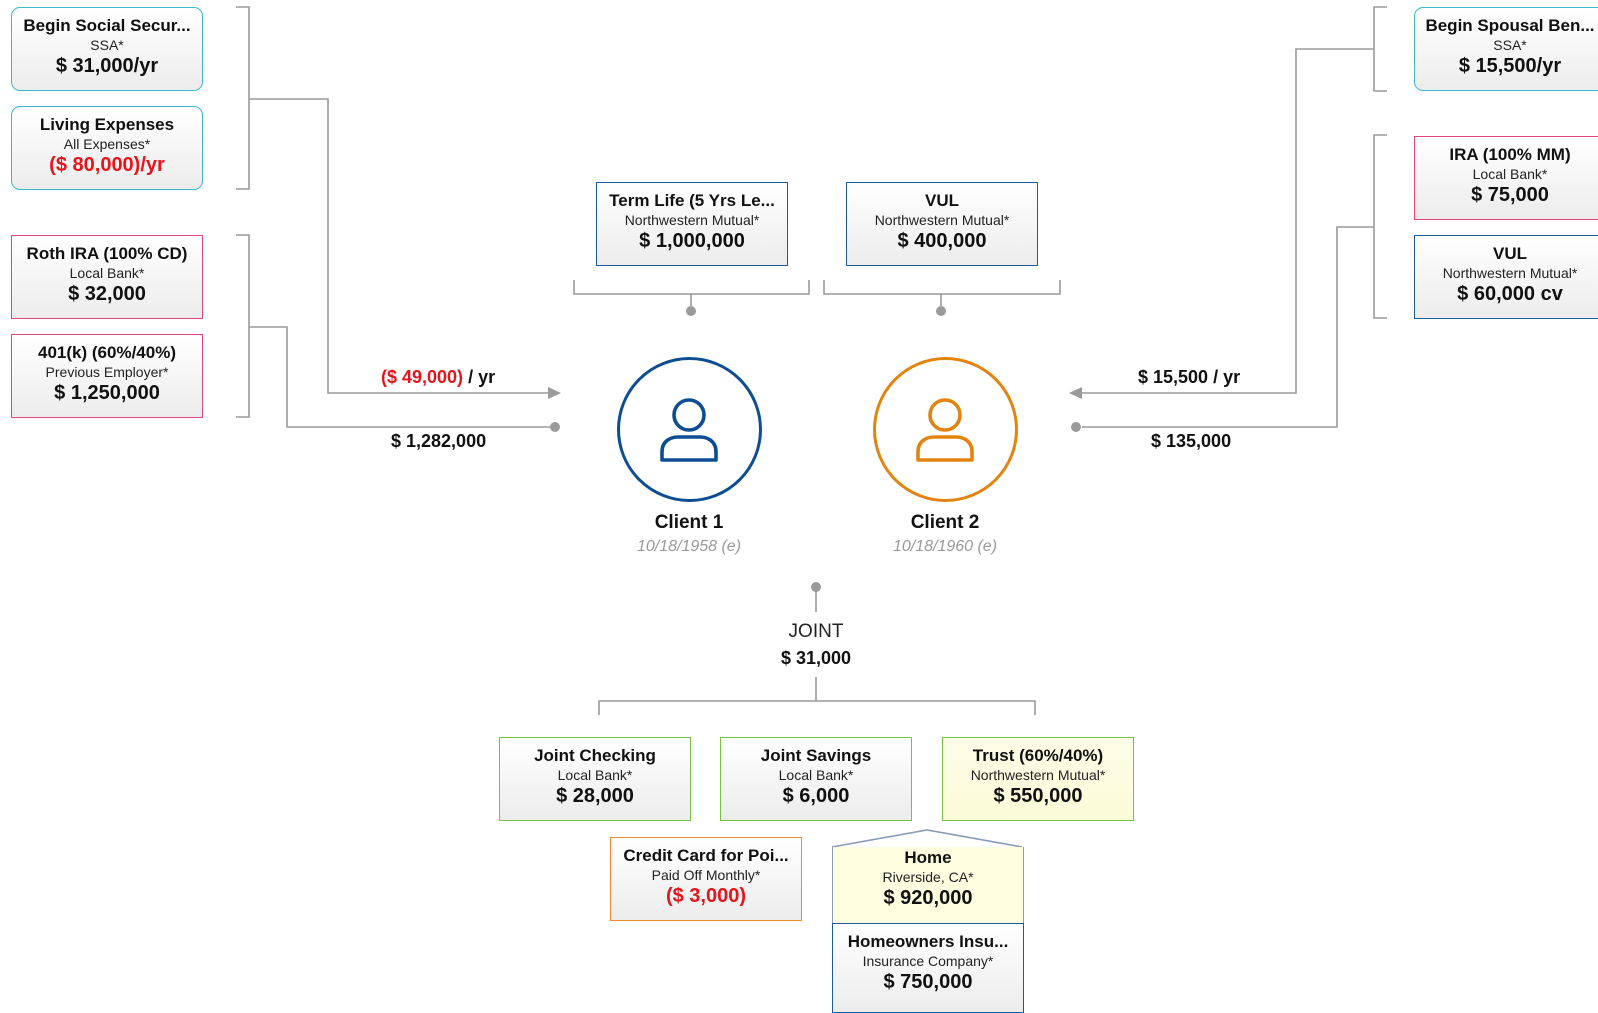  I want to click on card-value: $ 15,500/yr, so click(1510, 66).